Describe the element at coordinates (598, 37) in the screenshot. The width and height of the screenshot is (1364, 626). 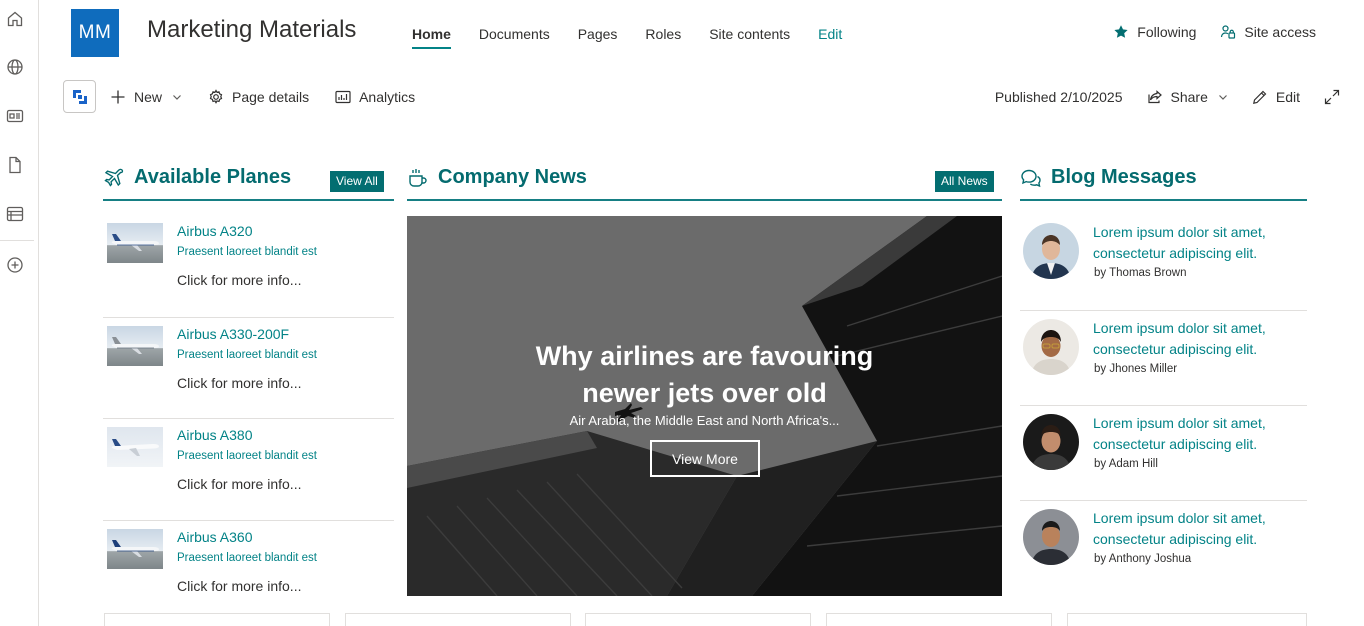
I see `nav-pages: Pages` at that location.